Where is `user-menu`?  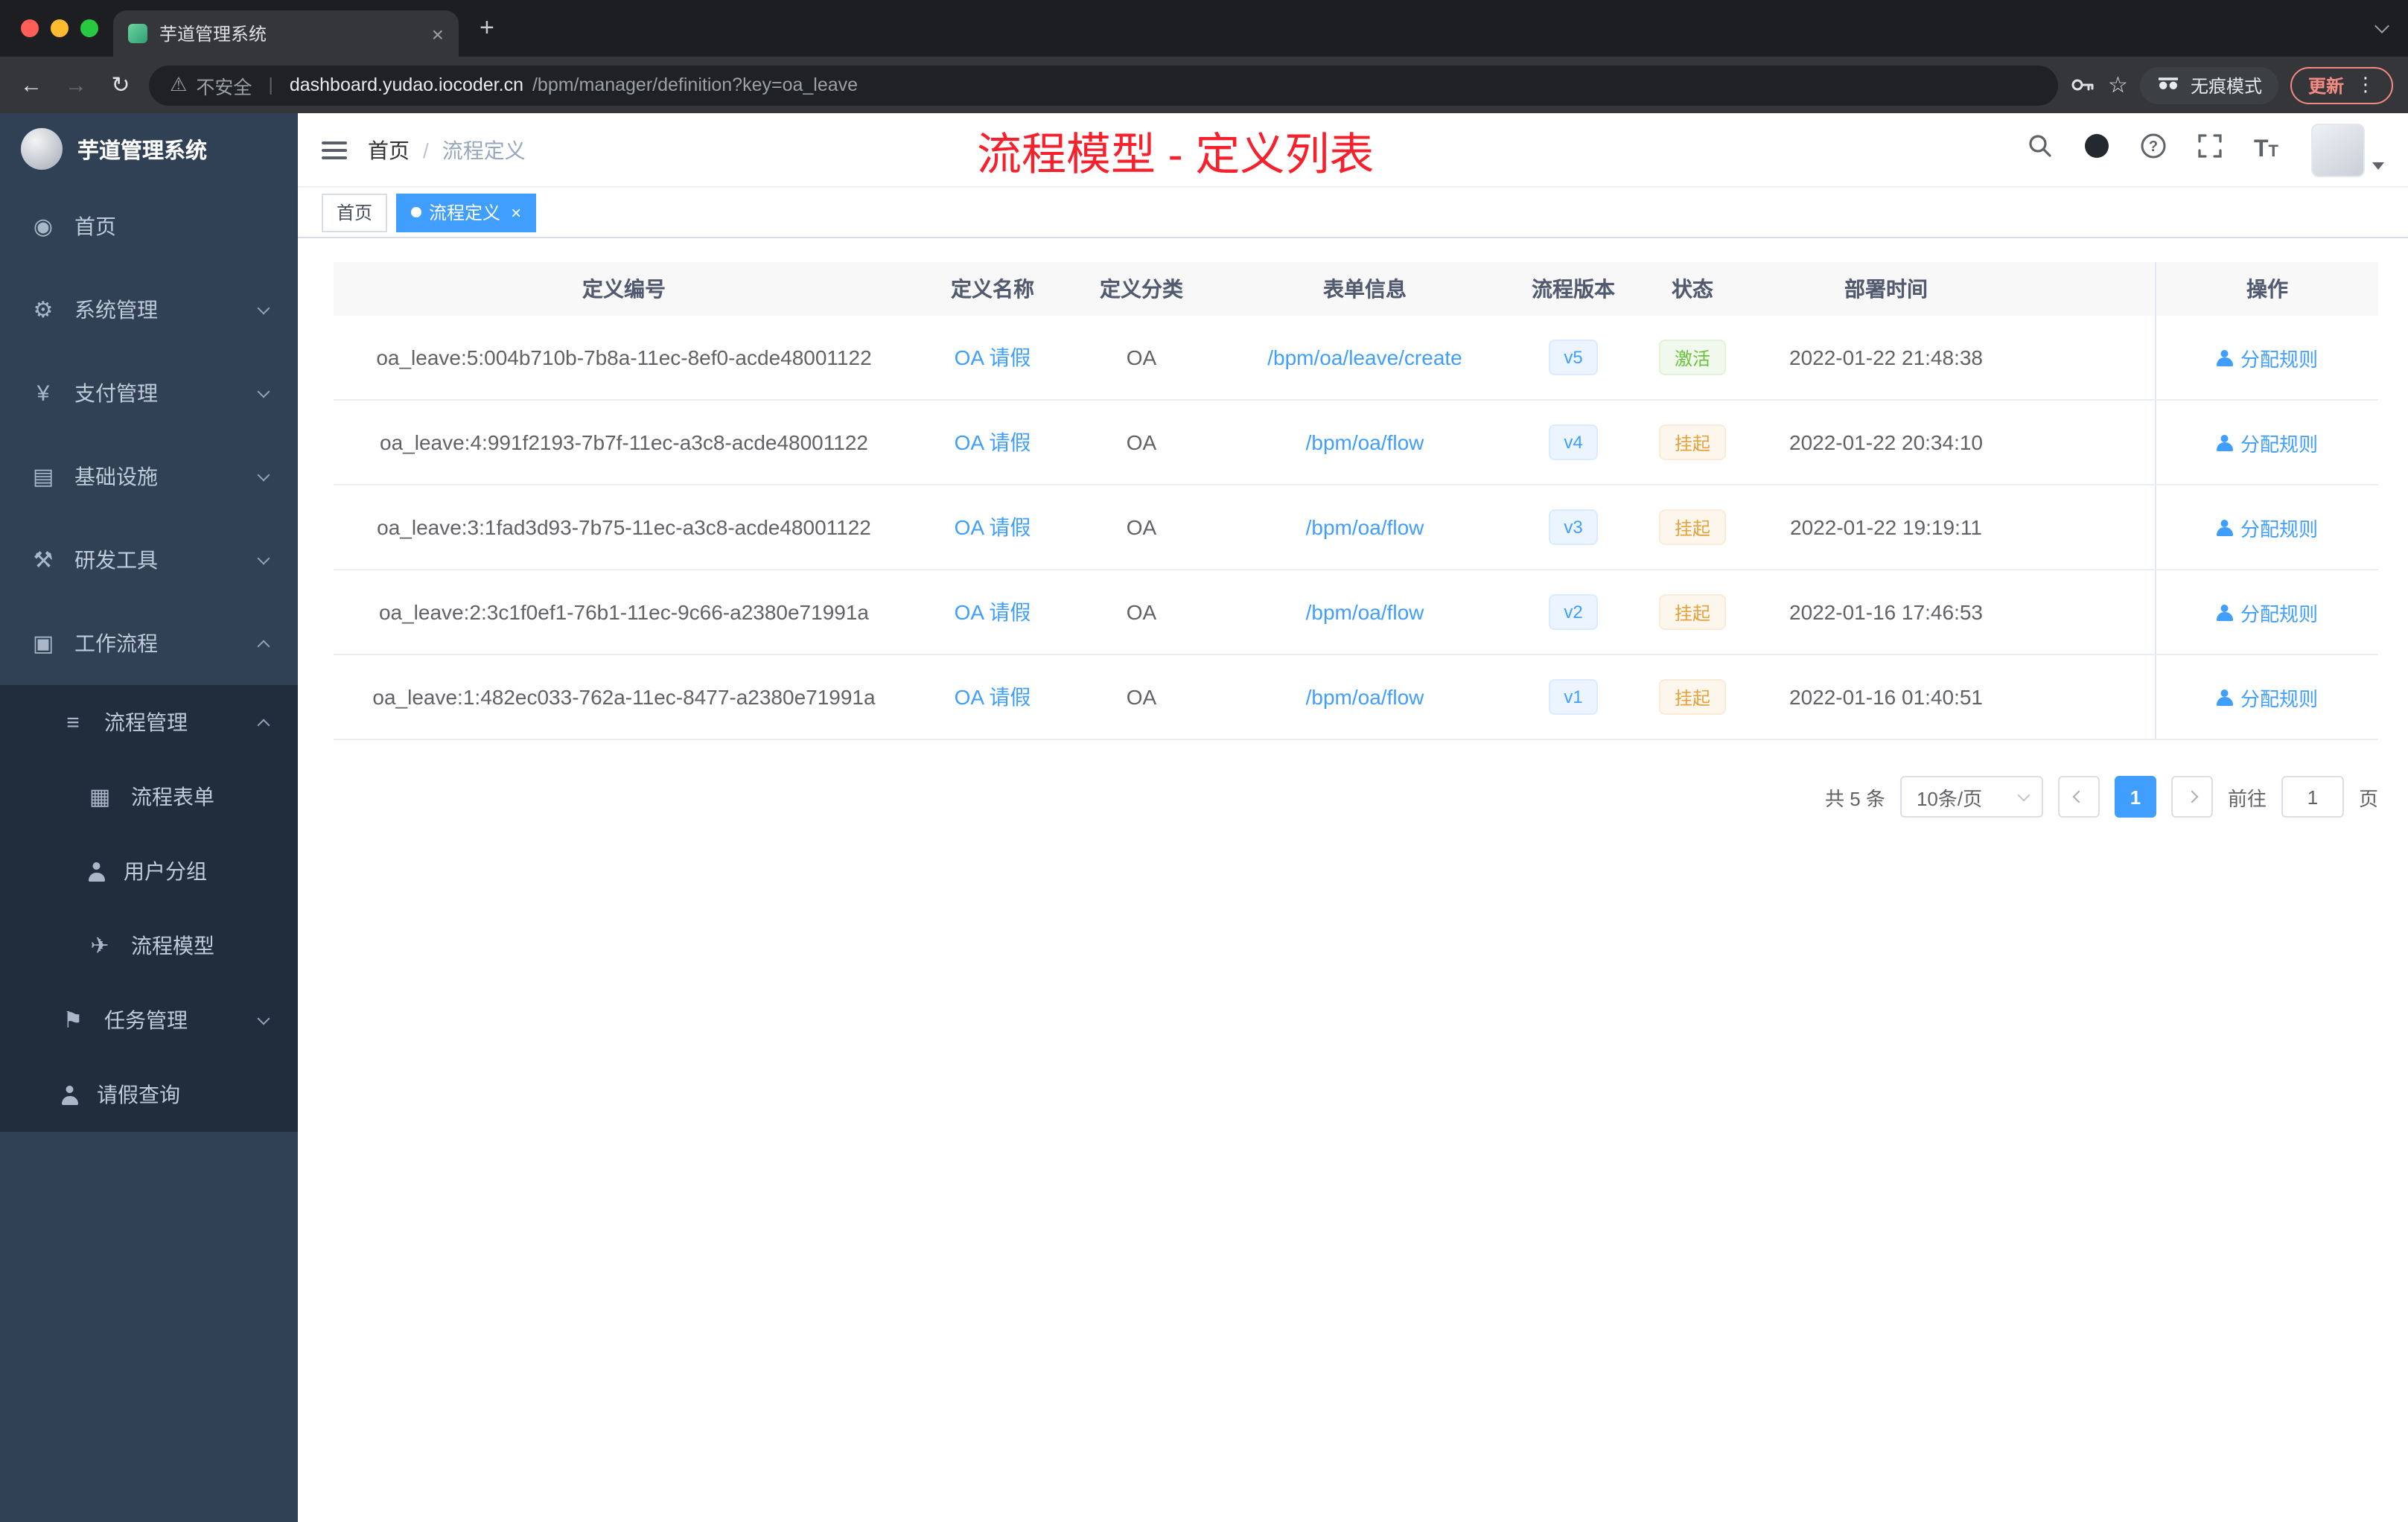
user-menu is located at coordinates (2347, 149).